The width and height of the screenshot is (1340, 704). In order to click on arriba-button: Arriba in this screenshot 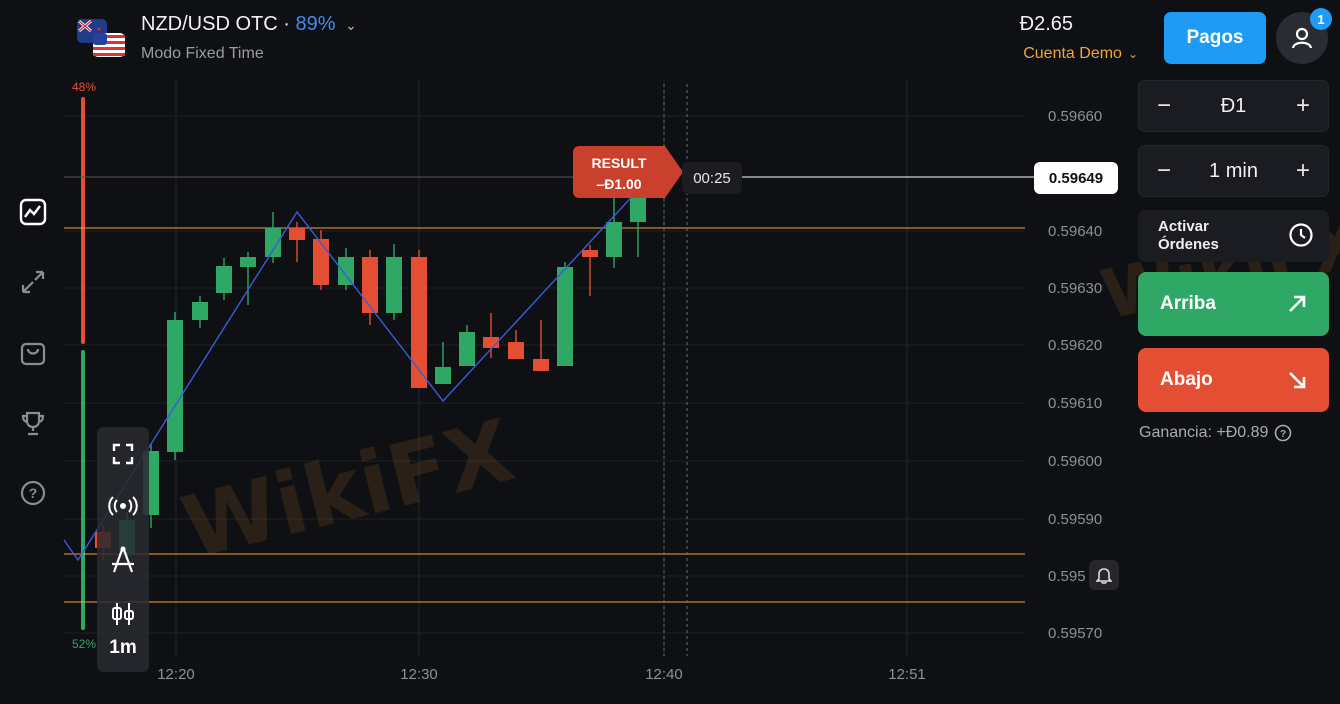, I will do `click(1233, 304)`.